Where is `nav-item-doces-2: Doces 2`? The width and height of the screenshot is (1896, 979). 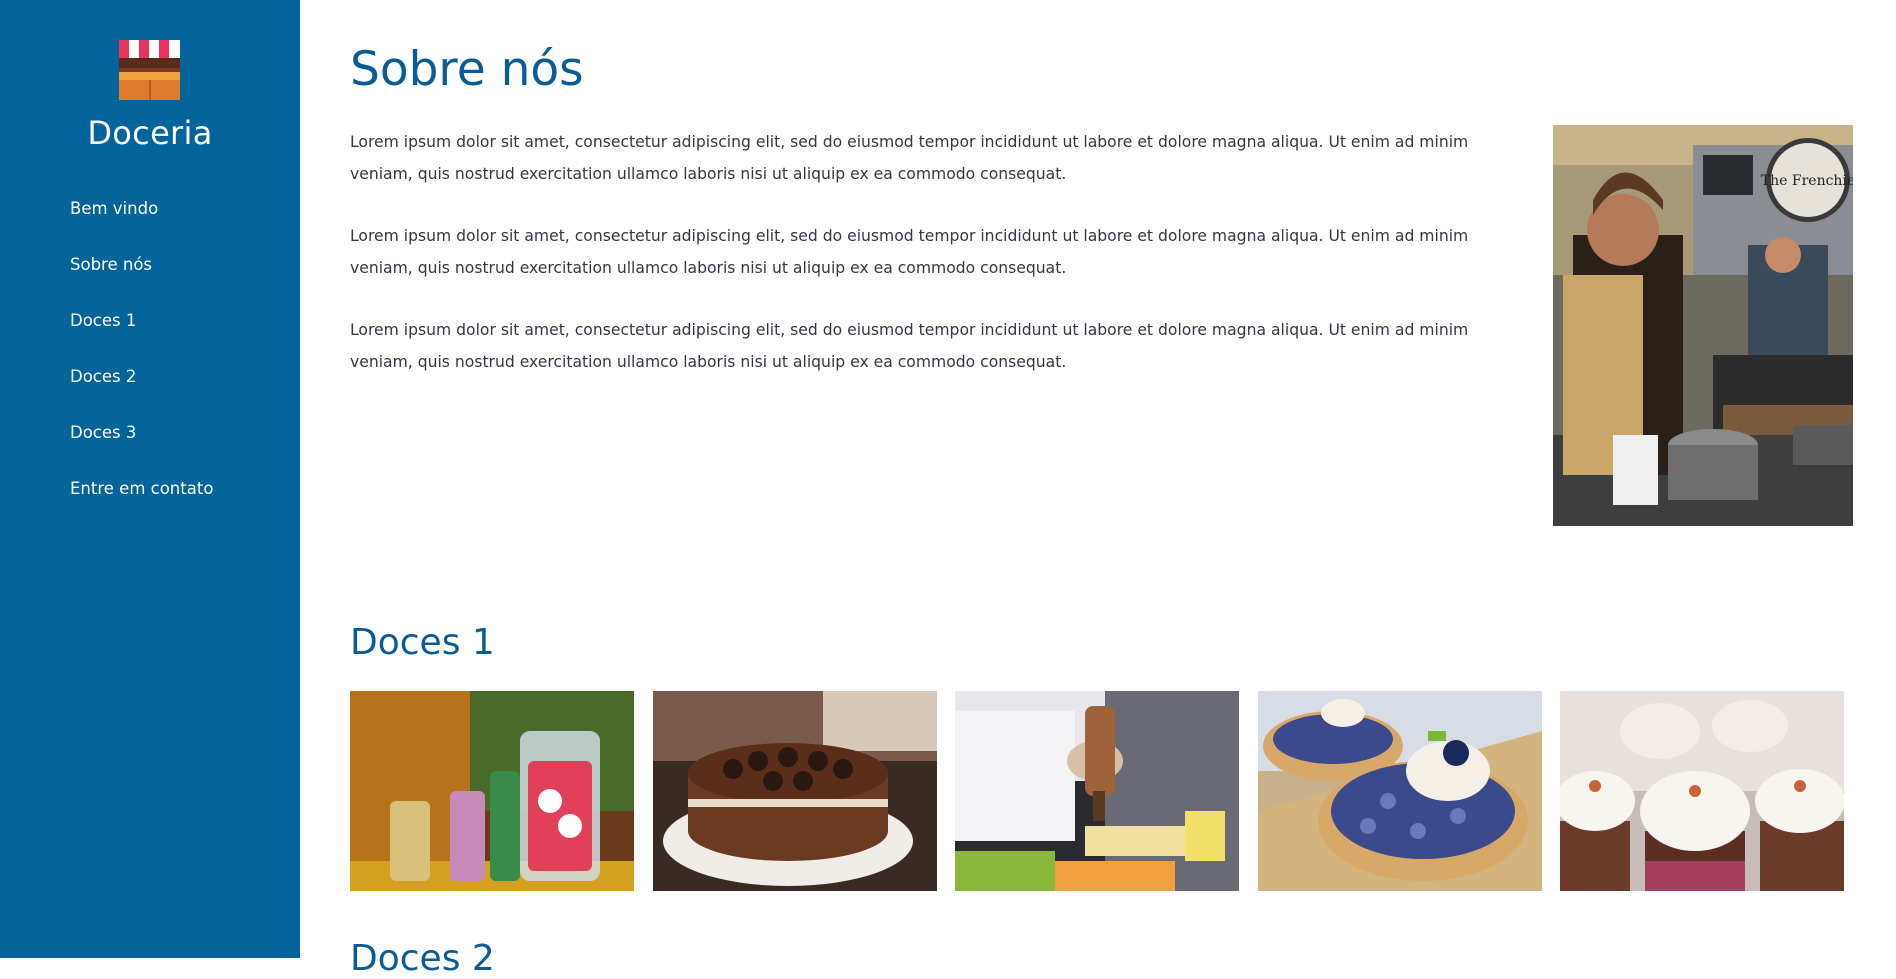
nav-item-doces-2: Doces 2 is located at coordinates (141, 394).